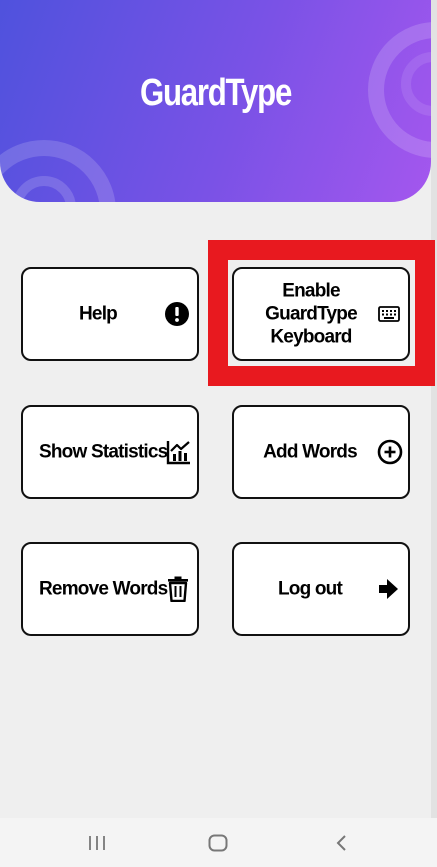 The width and height of the screenshot is (437, 867). What do you see at coordinates (388, 589) in the screenshot?
I see `arrow-right-icon` at bounding box center [388, 589].